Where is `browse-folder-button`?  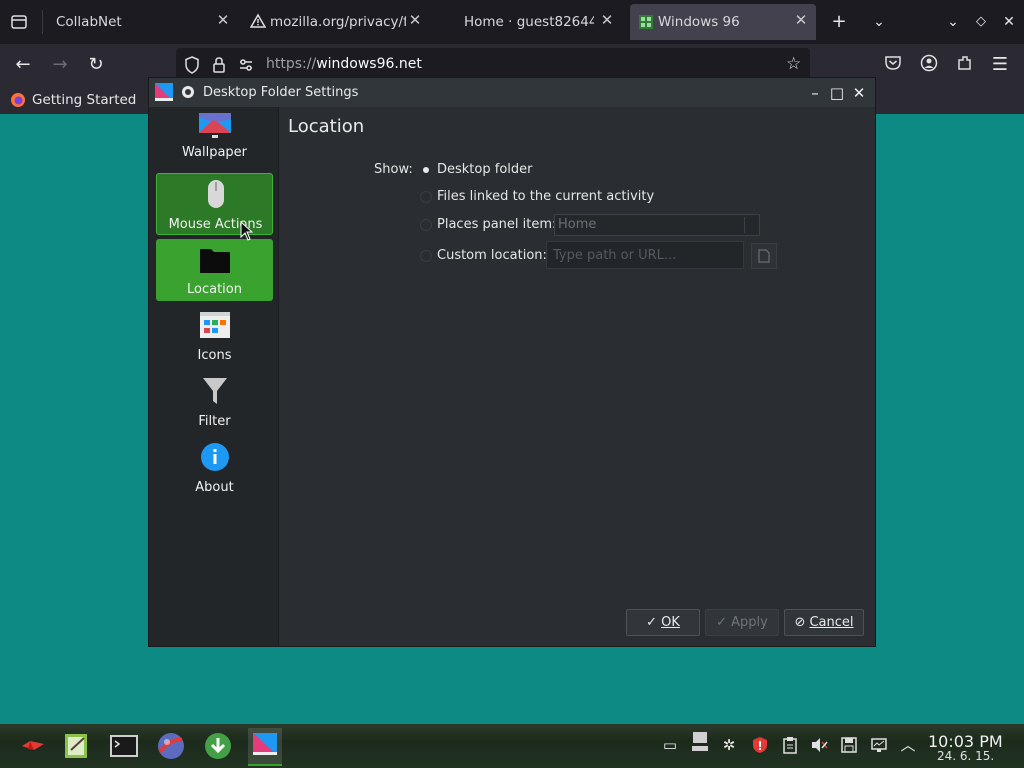 browse-folder-button is located at coordinates (764, 256).